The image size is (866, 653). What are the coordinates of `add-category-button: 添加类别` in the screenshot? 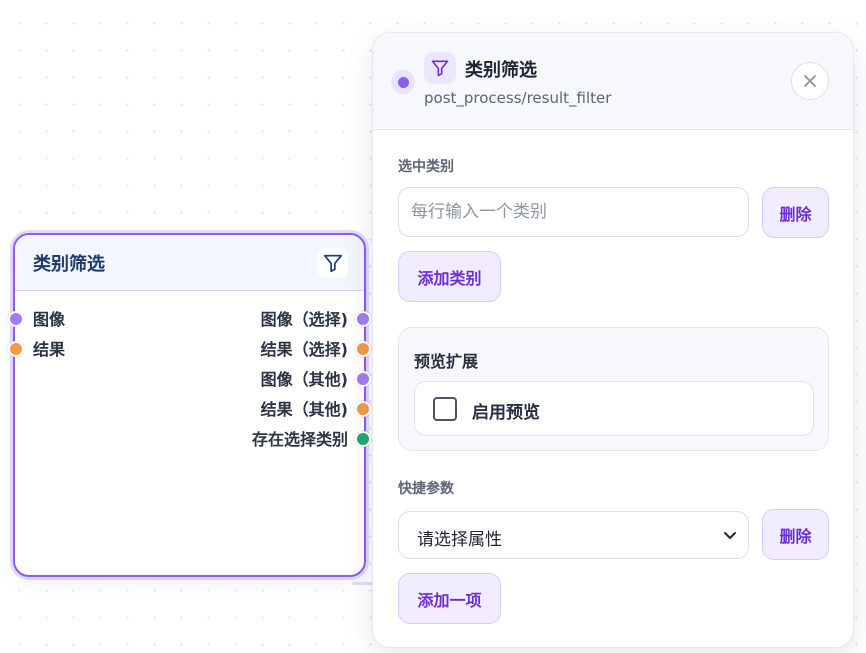 It's located at (449, 276).